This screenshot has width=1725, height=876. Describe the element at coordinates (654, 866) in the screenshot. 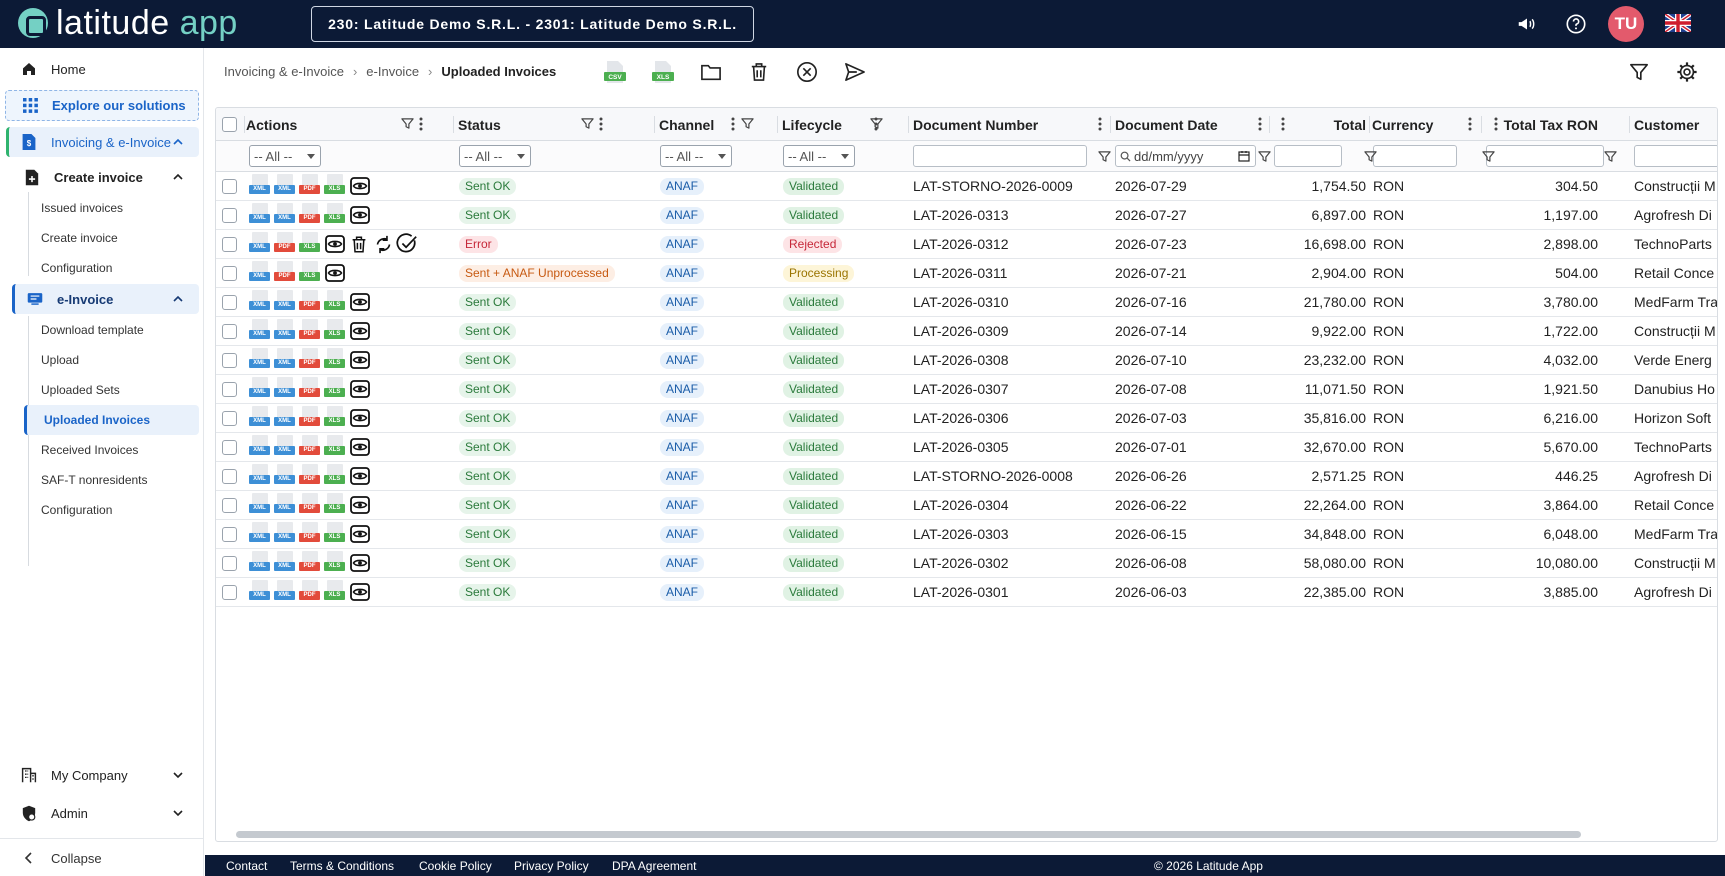

I see `footer-dpa-link: DPA Agreement` at that location.